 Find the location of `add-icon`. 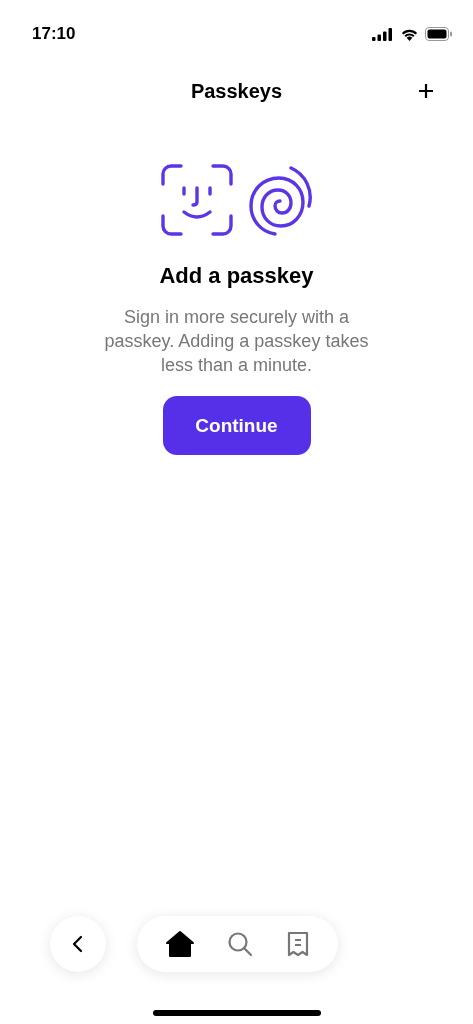

add-icon is located at coordinates (426, 91).